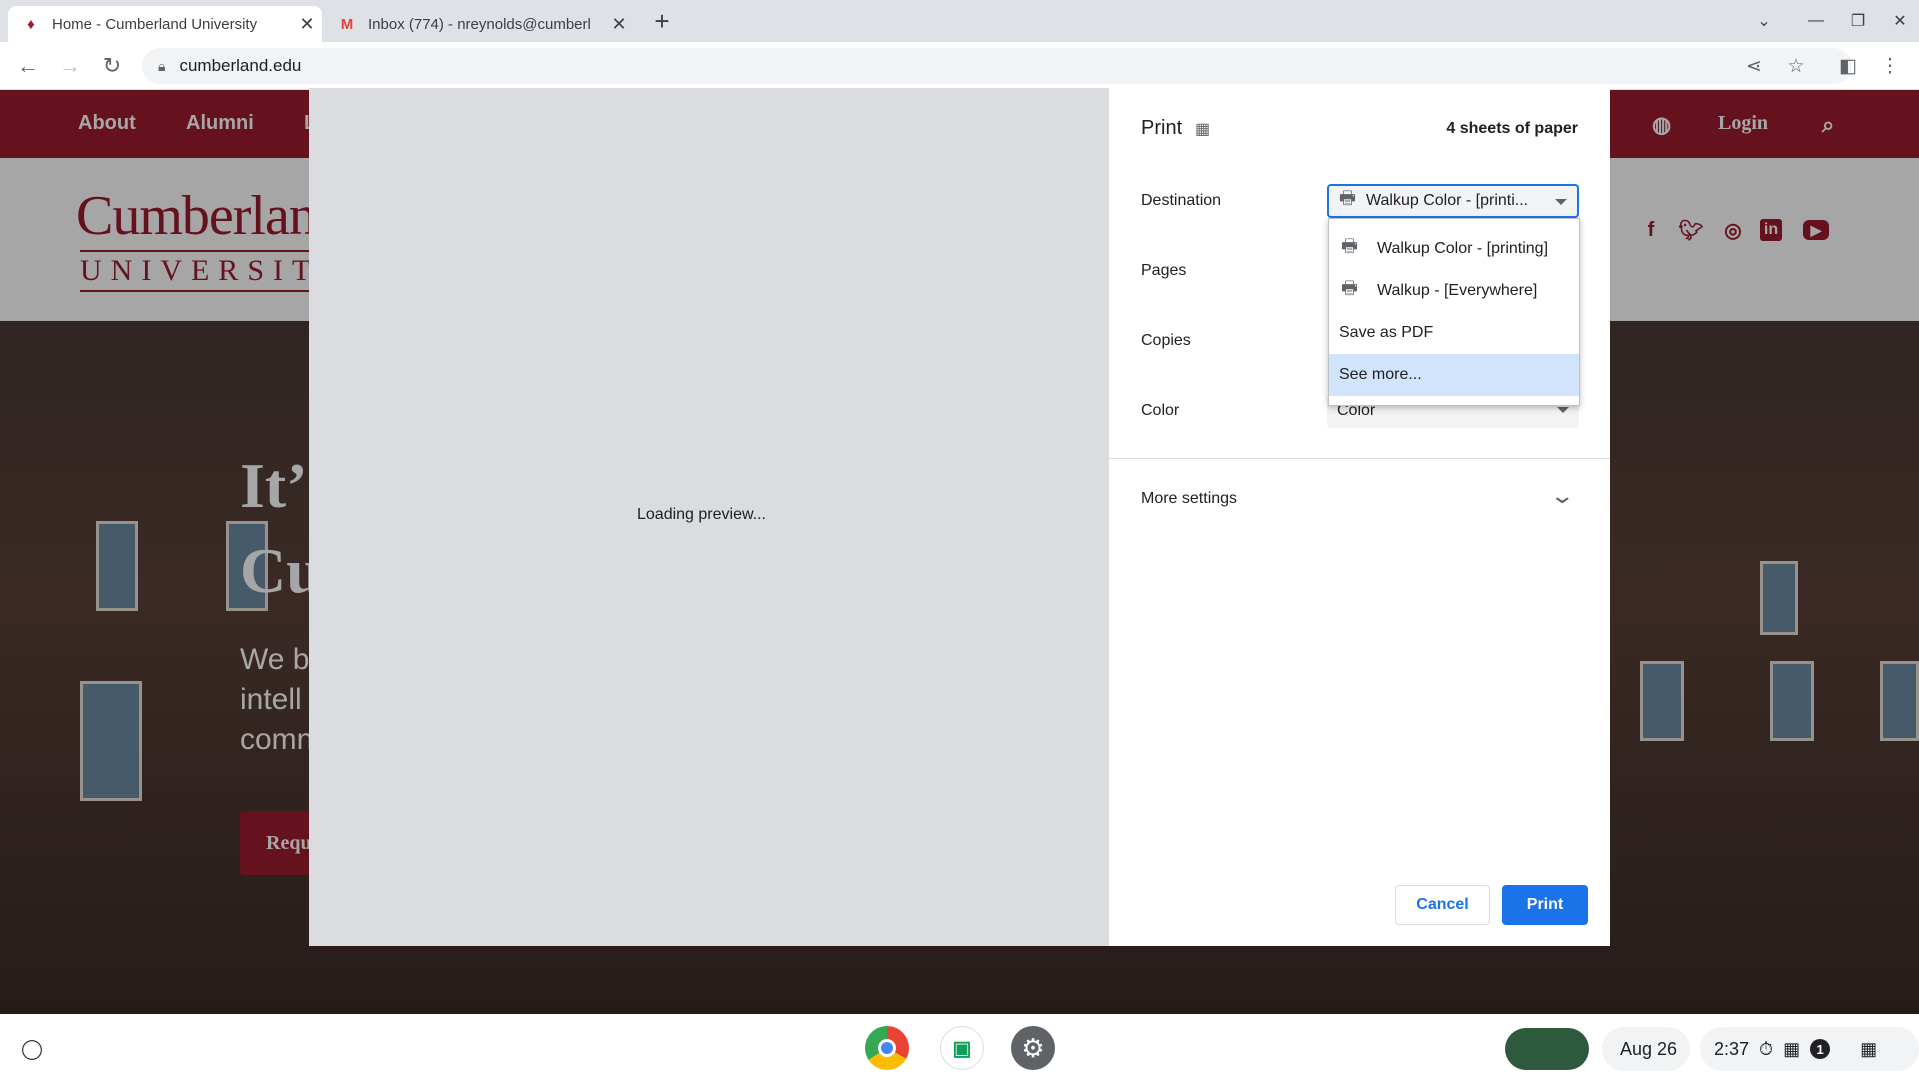  I want to click on url-text: cumberland.edu, so click(240, 65).